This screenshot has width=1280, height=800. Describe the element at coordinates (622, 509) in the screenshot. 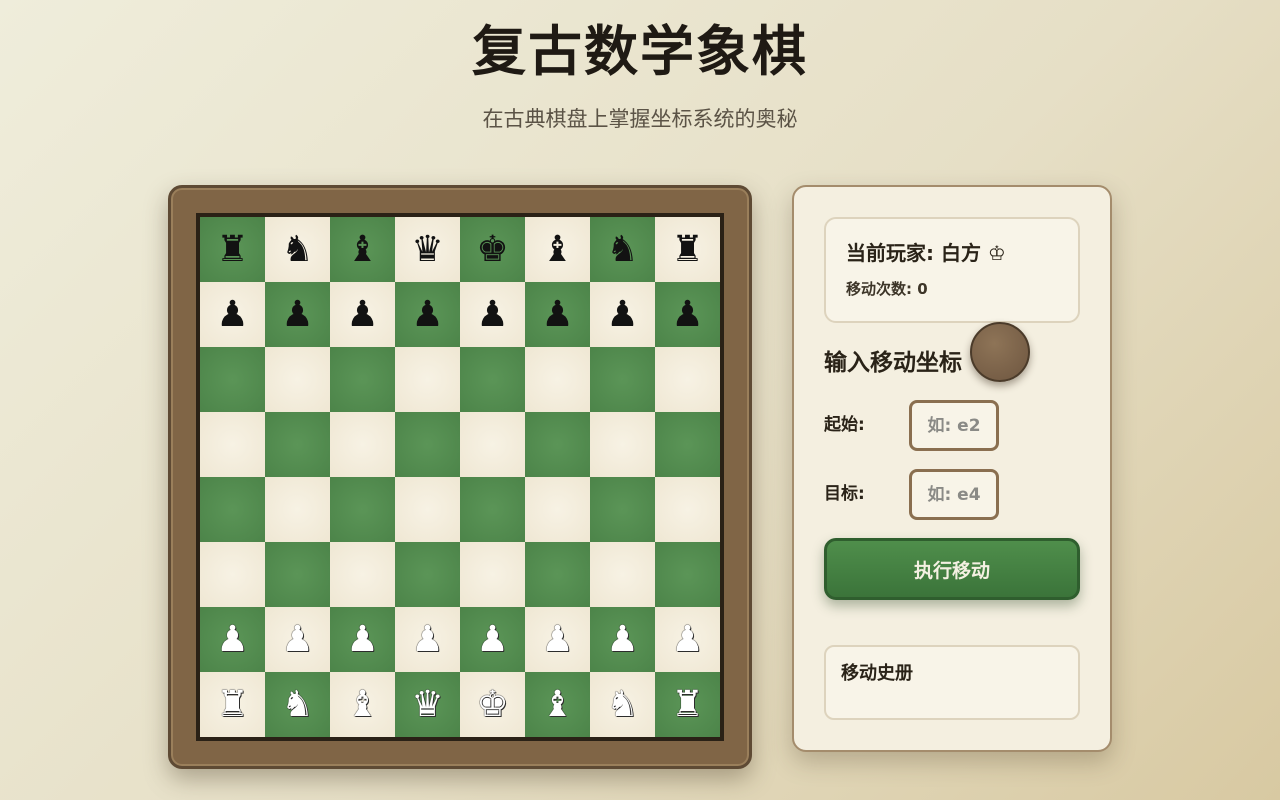

I see `square-g4` at that location.